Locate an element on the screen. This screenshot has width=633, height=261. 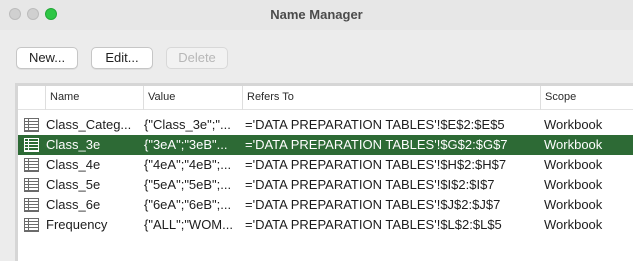
column-header-name: Name is located at coordinates (94, 98).